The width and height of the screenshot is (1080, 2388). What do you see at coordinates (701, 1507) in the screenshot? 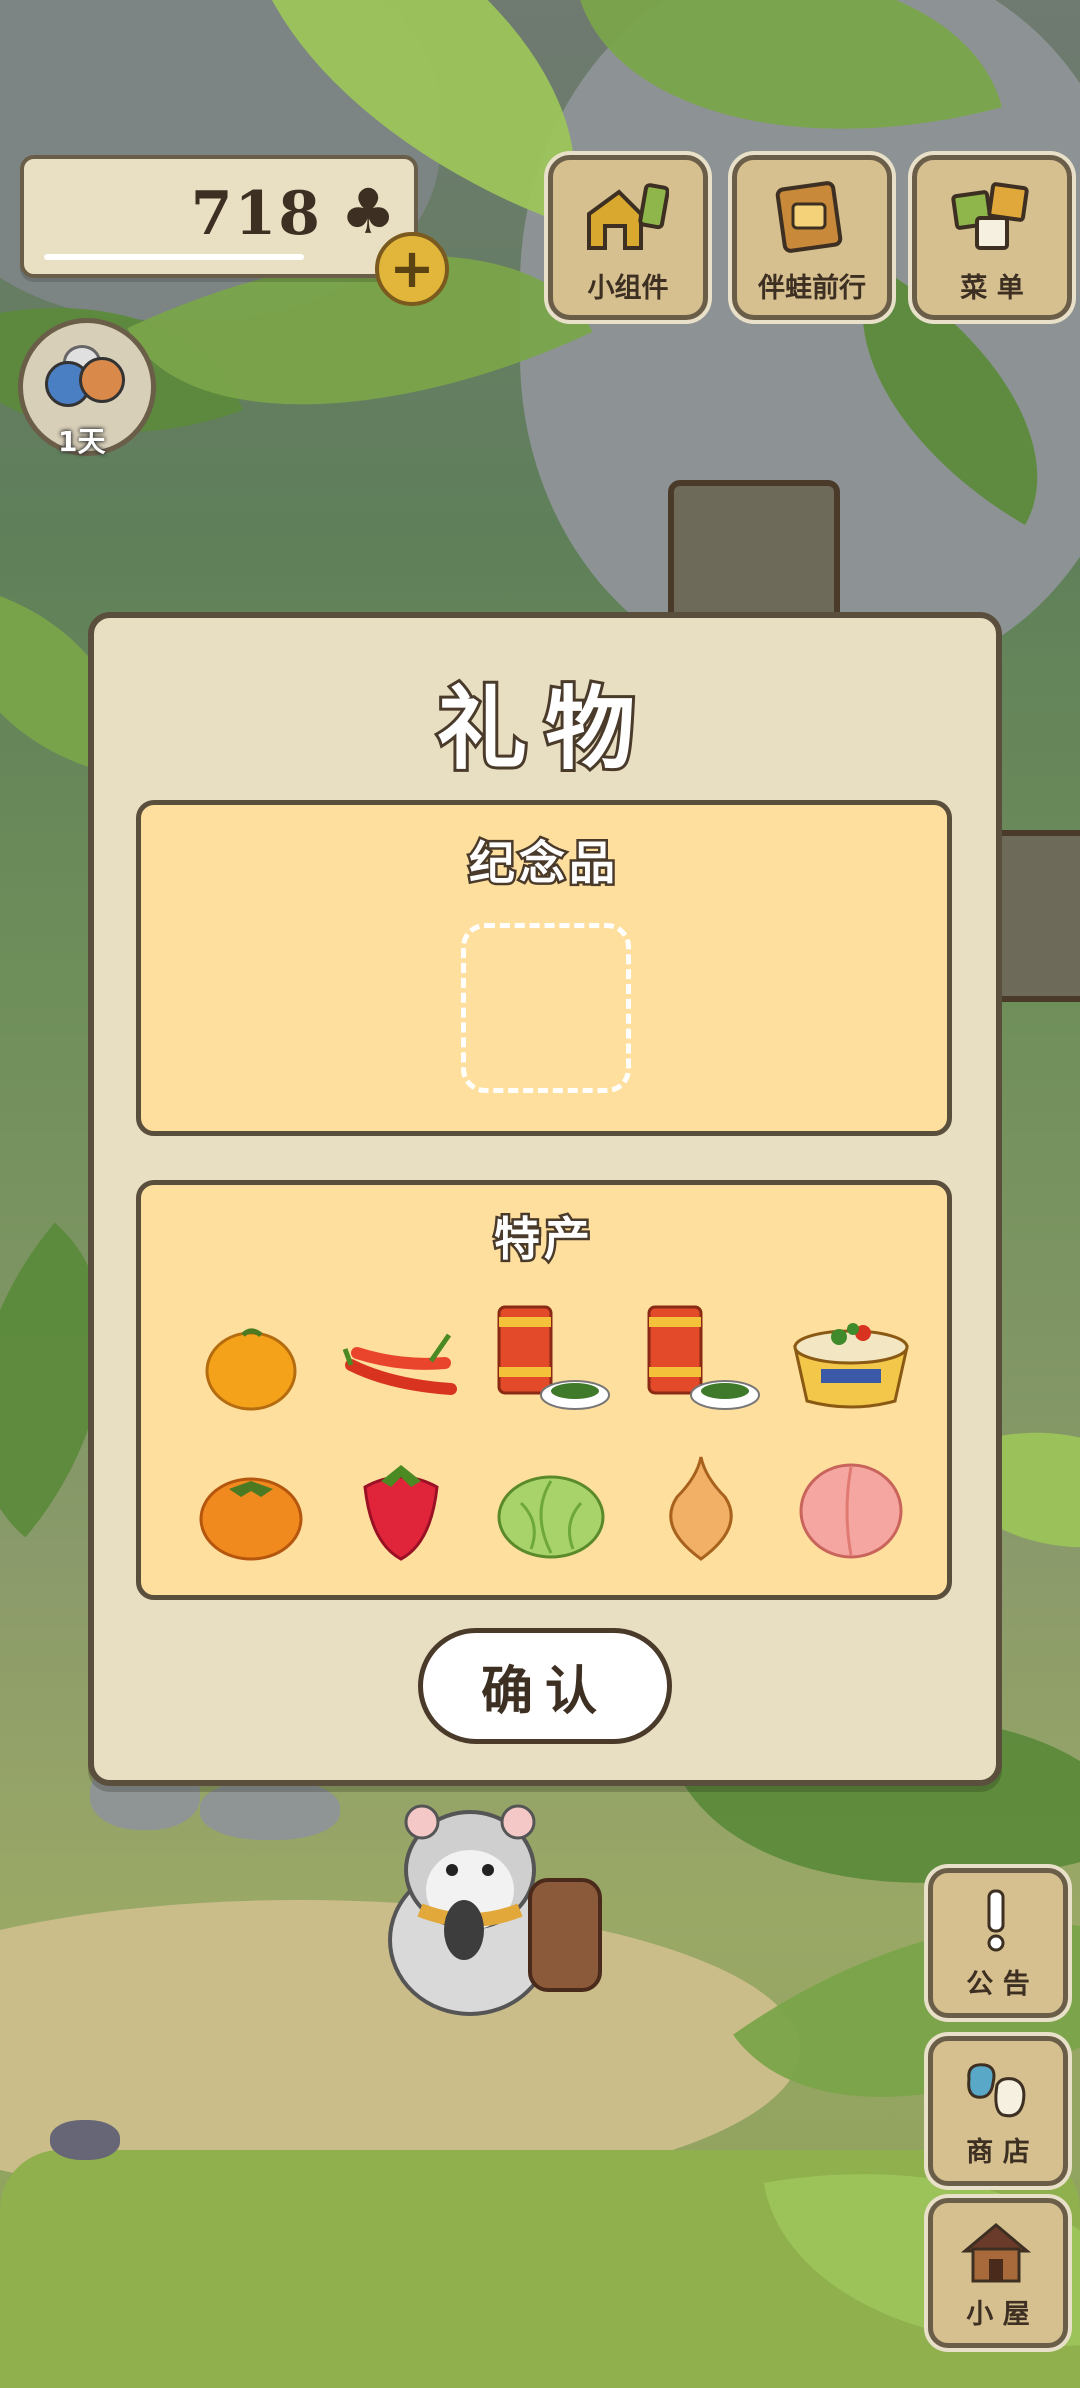
I see `onion-icon` at bounding box center [701, 1507].